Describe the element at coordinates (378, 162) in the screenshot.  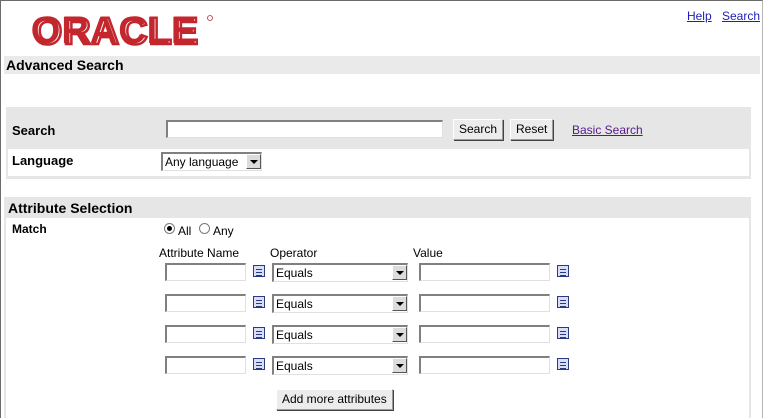
I see `language-row: Language Any language` at that location.